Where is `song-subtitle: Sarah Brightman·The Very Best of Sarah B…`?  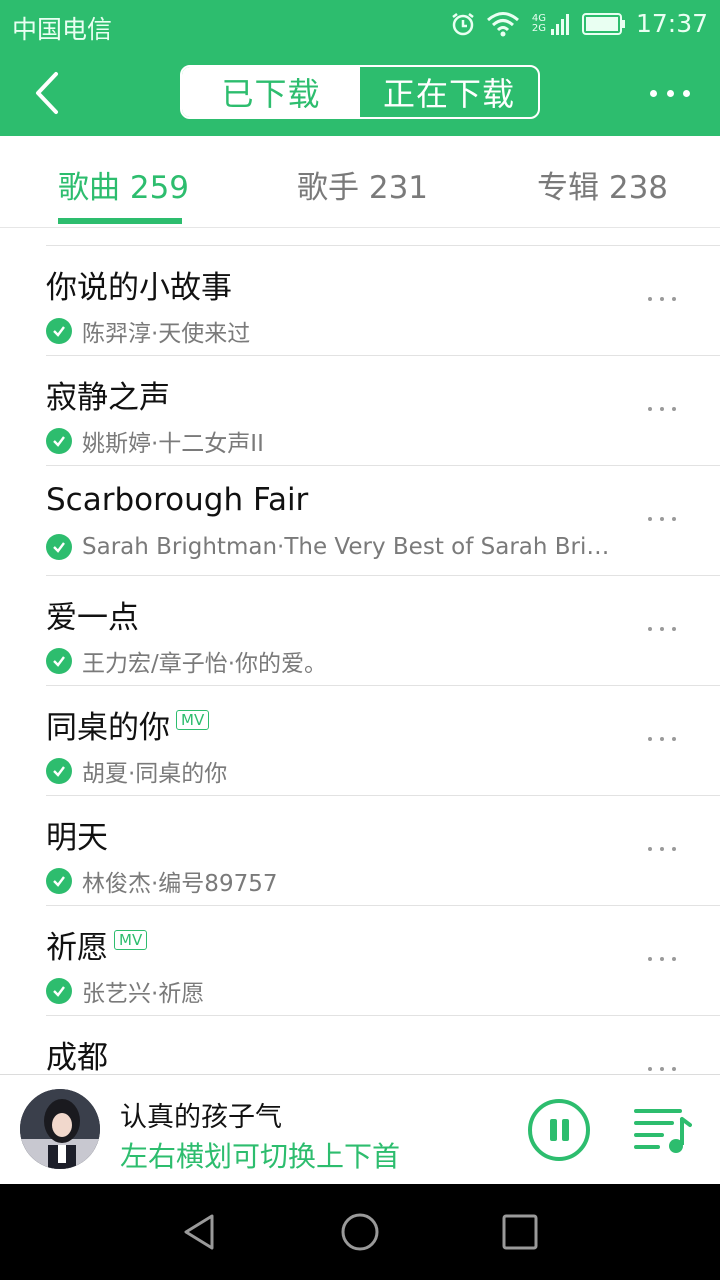 song-subtitle: Sarah Brightman·The Very Best of Sarah B… is located at coordinates (331, 547).